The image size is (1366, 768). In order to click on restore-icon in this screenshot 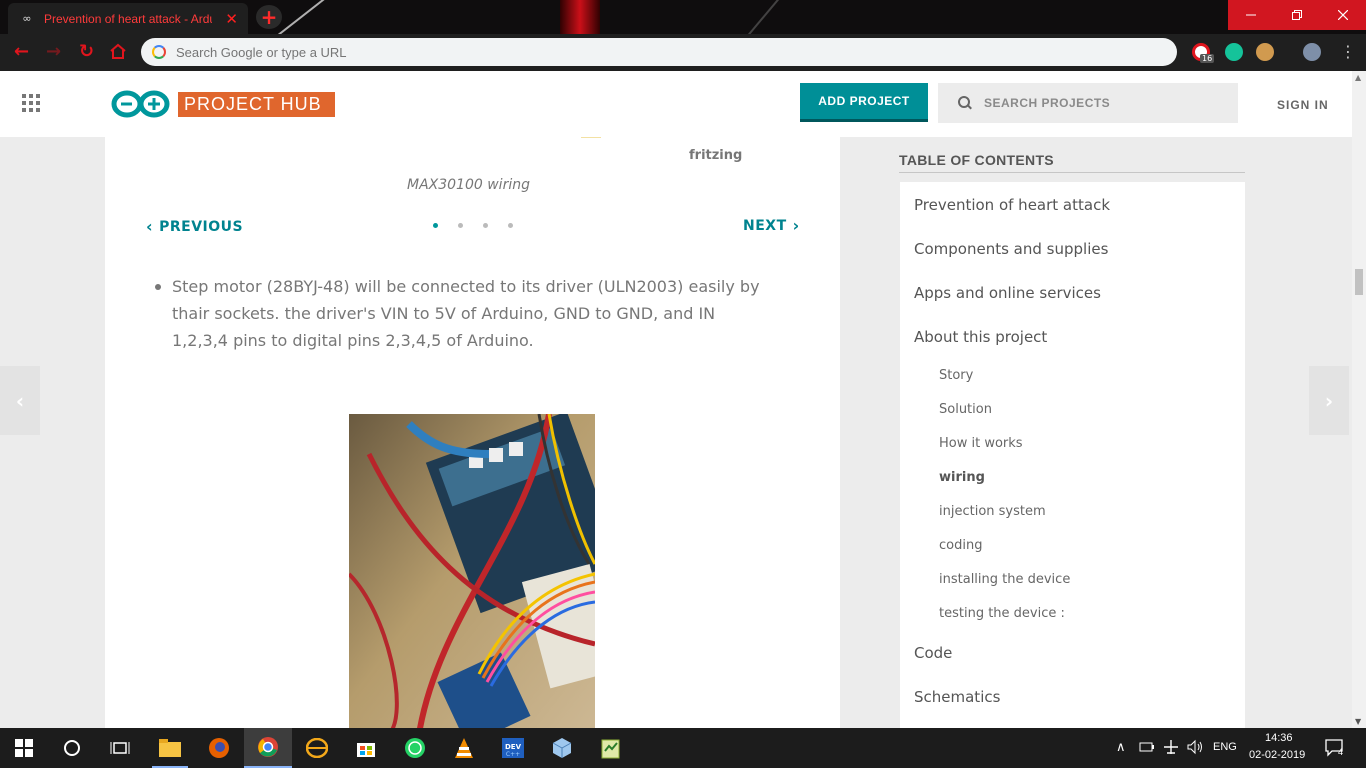, I will do `click(1297, 15)`.